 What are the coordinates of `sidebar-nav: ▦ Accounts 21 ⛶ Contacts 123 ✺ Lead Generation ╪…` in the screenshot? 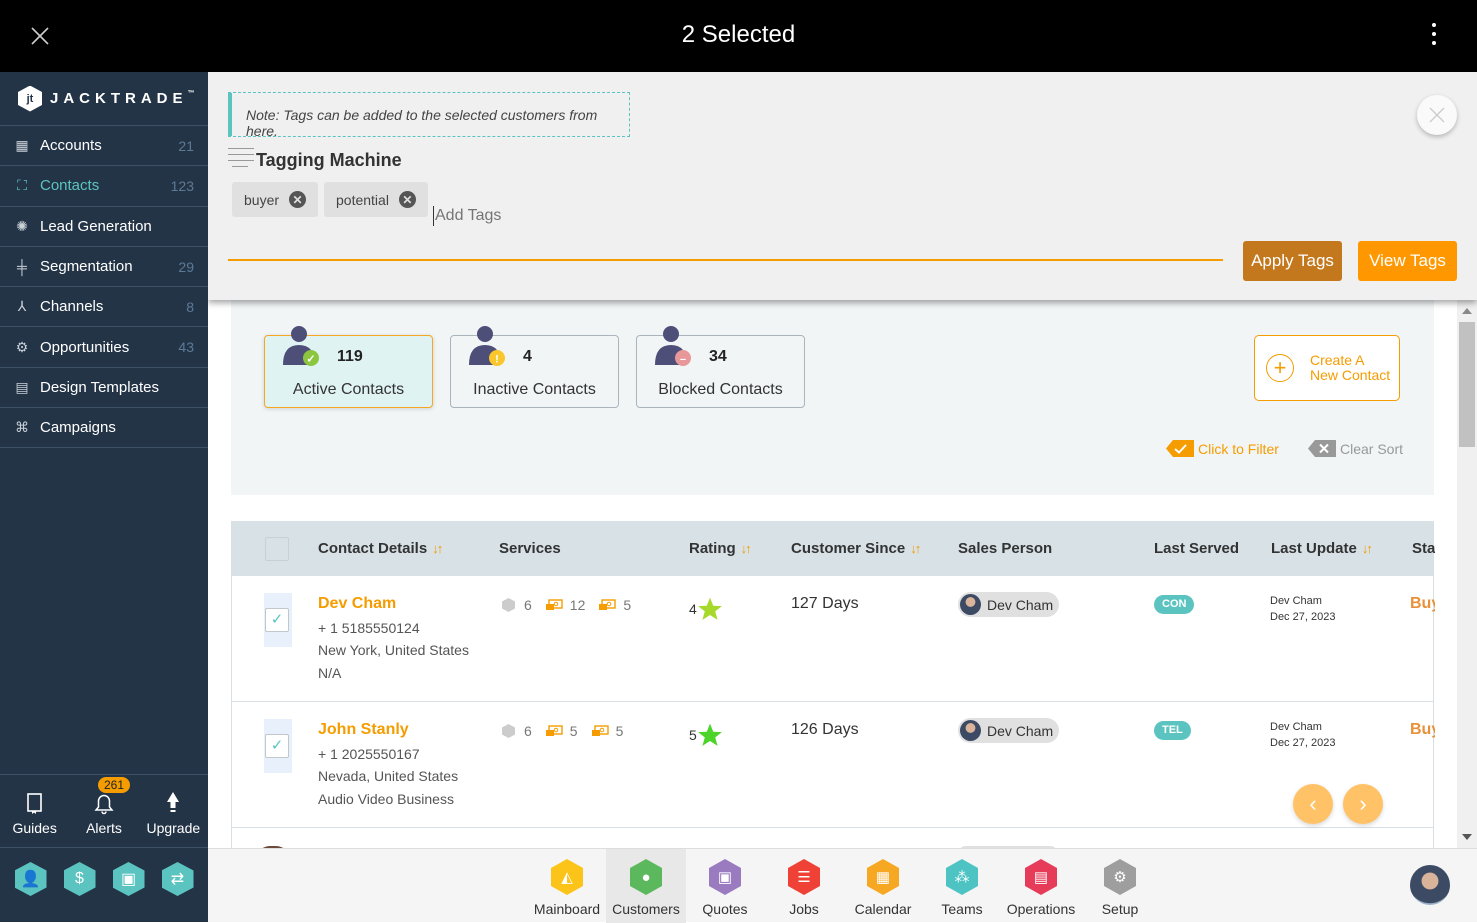 It's located at (104, 287).